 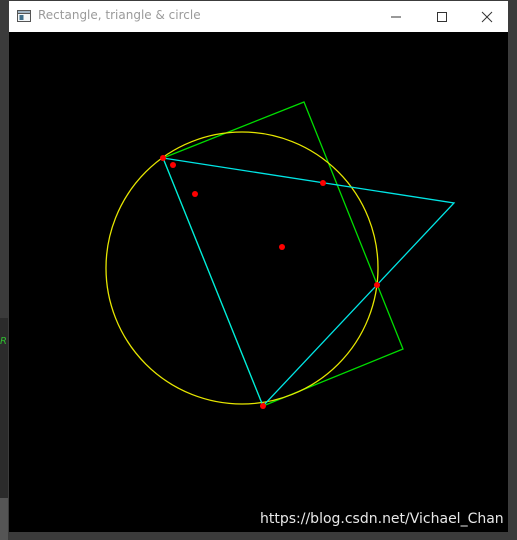 What do you see at coordinates (24, 16) in the screenshot?
I see `app-window-icon` at bounding box center [24, 16].